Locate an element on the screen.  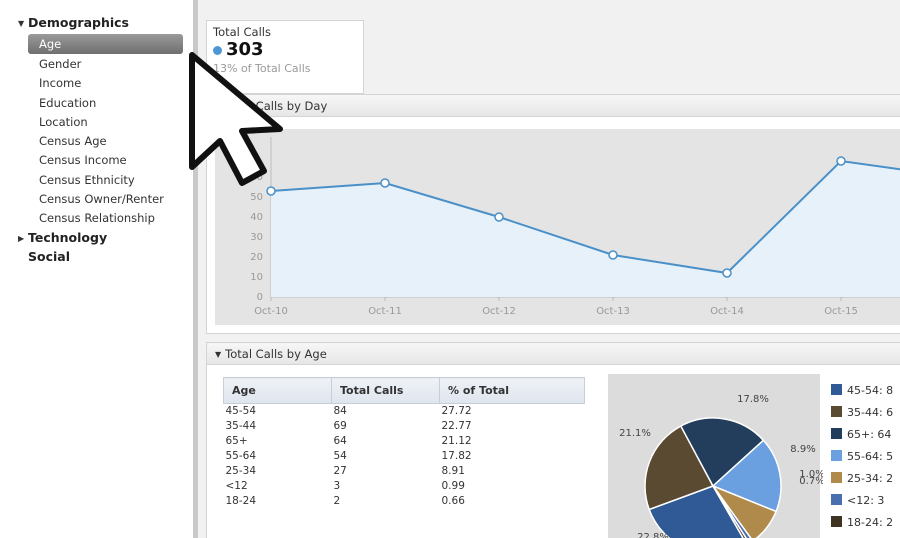
legend-item: 45-54: 8 is located at coordinates (862, 391).